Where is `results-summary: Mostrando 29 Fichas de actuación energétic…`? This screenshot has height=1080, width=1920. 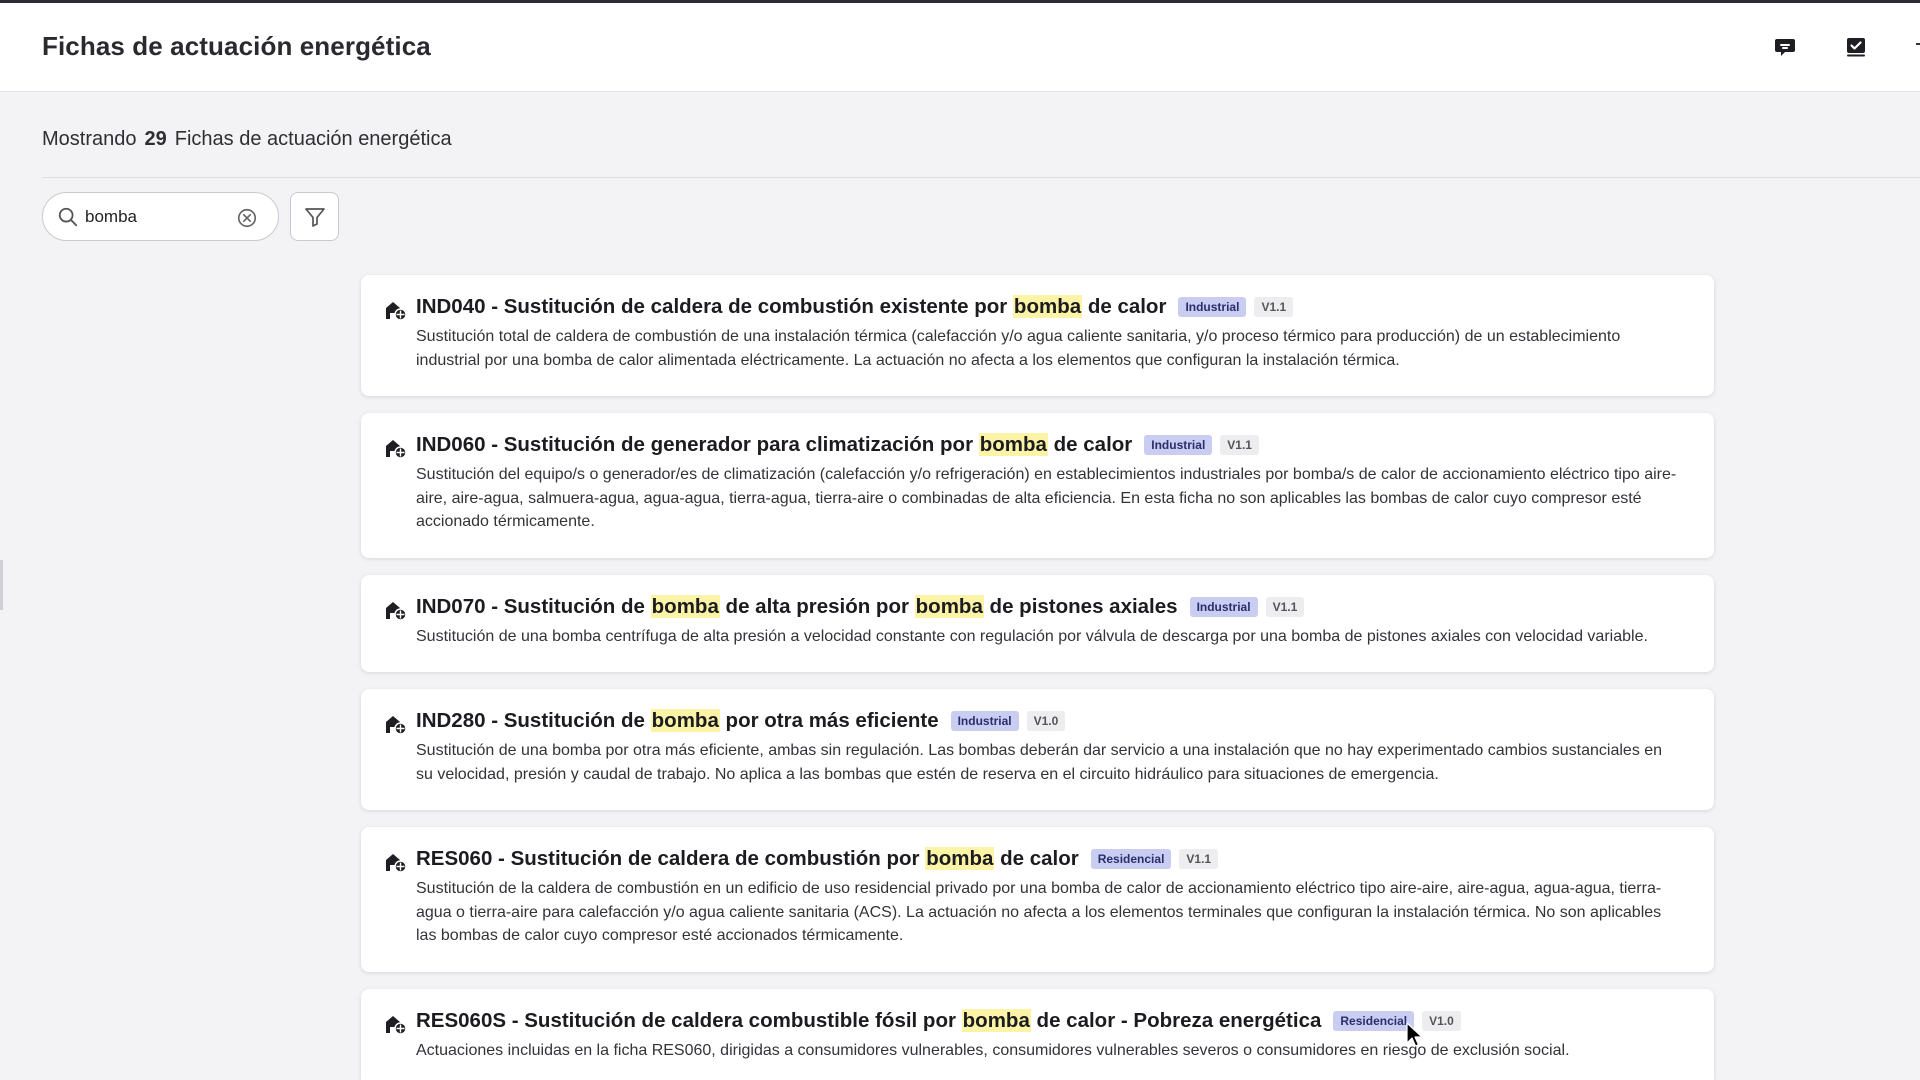
results-summary: Mostrando 29 Fichas de actuación energétic… is located at coordinates (247, 139).